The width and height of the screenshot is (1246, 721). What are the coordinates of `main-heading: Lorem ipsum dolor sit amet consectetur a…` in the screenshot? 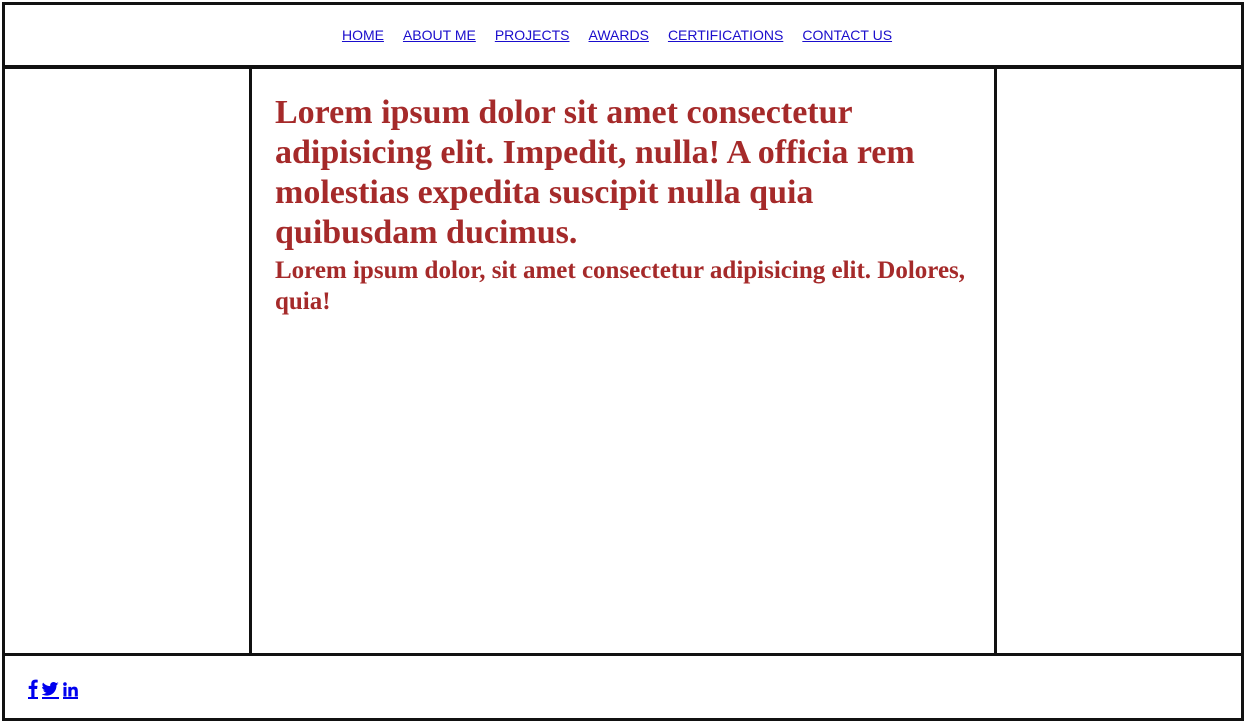 It's located at (595, 172).